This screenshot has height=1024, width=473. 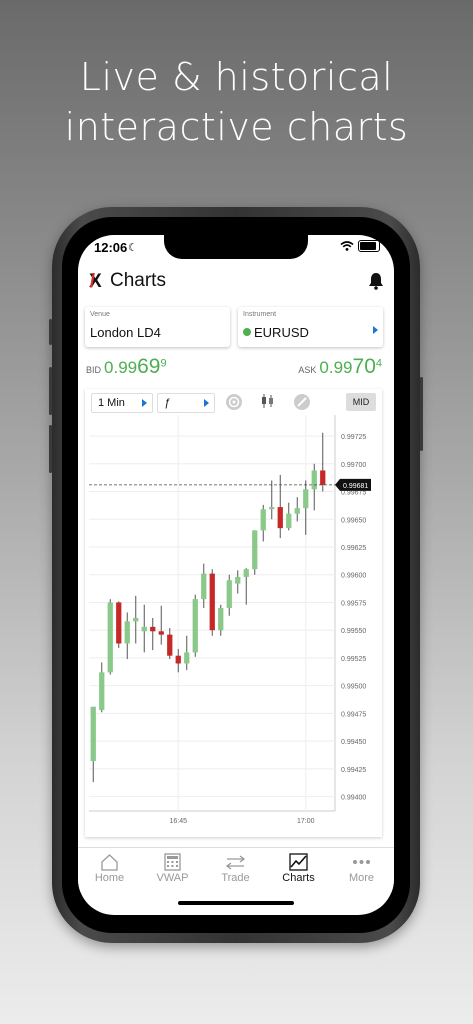 What do you see at coordinates (376, 281) in the screenshot?
I see `bell-icon` at bounding box center [376, 281].